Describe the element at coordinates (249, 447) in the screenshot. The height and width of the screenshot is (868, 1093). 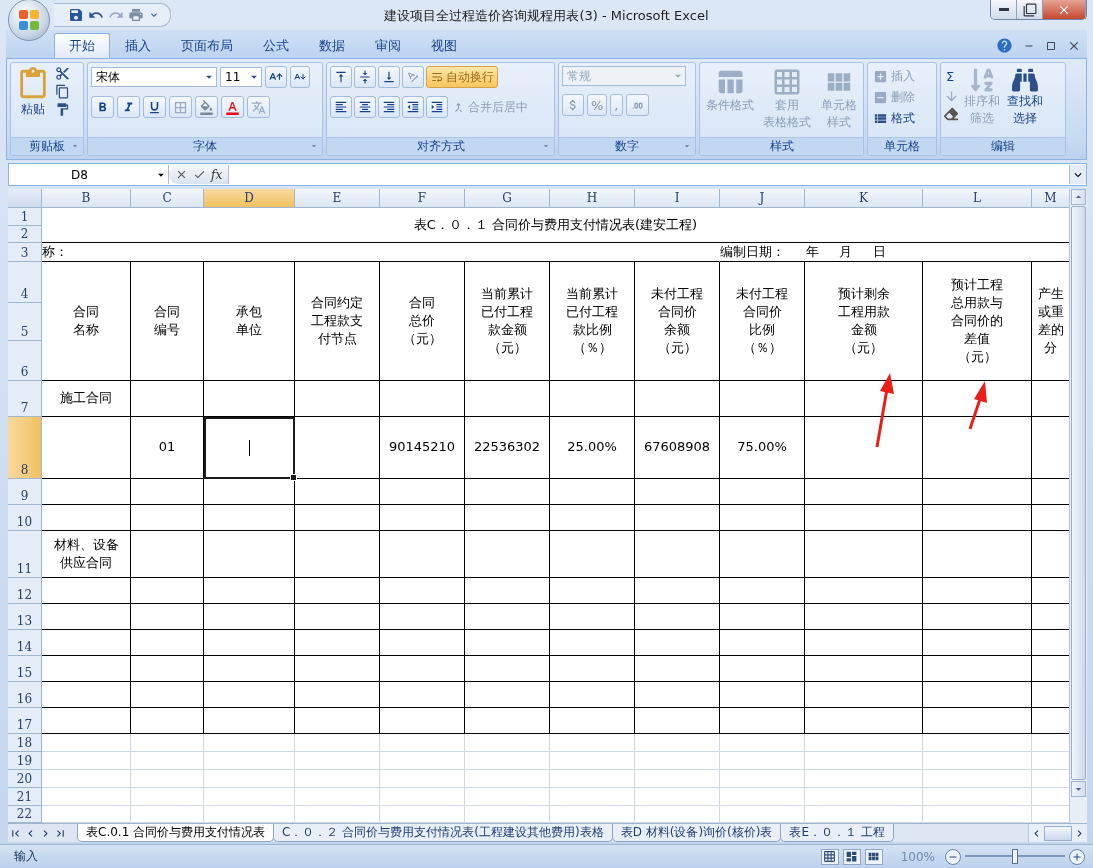
I see `text-caret` at that location.